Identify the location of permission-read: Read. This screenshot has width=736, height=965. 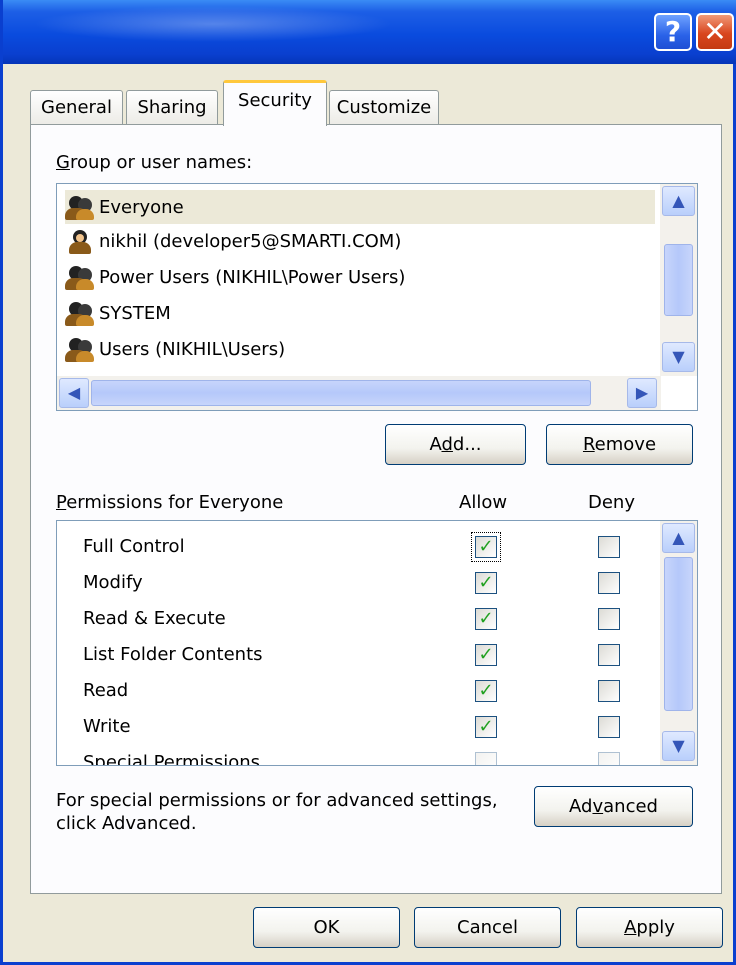
(106, 690).